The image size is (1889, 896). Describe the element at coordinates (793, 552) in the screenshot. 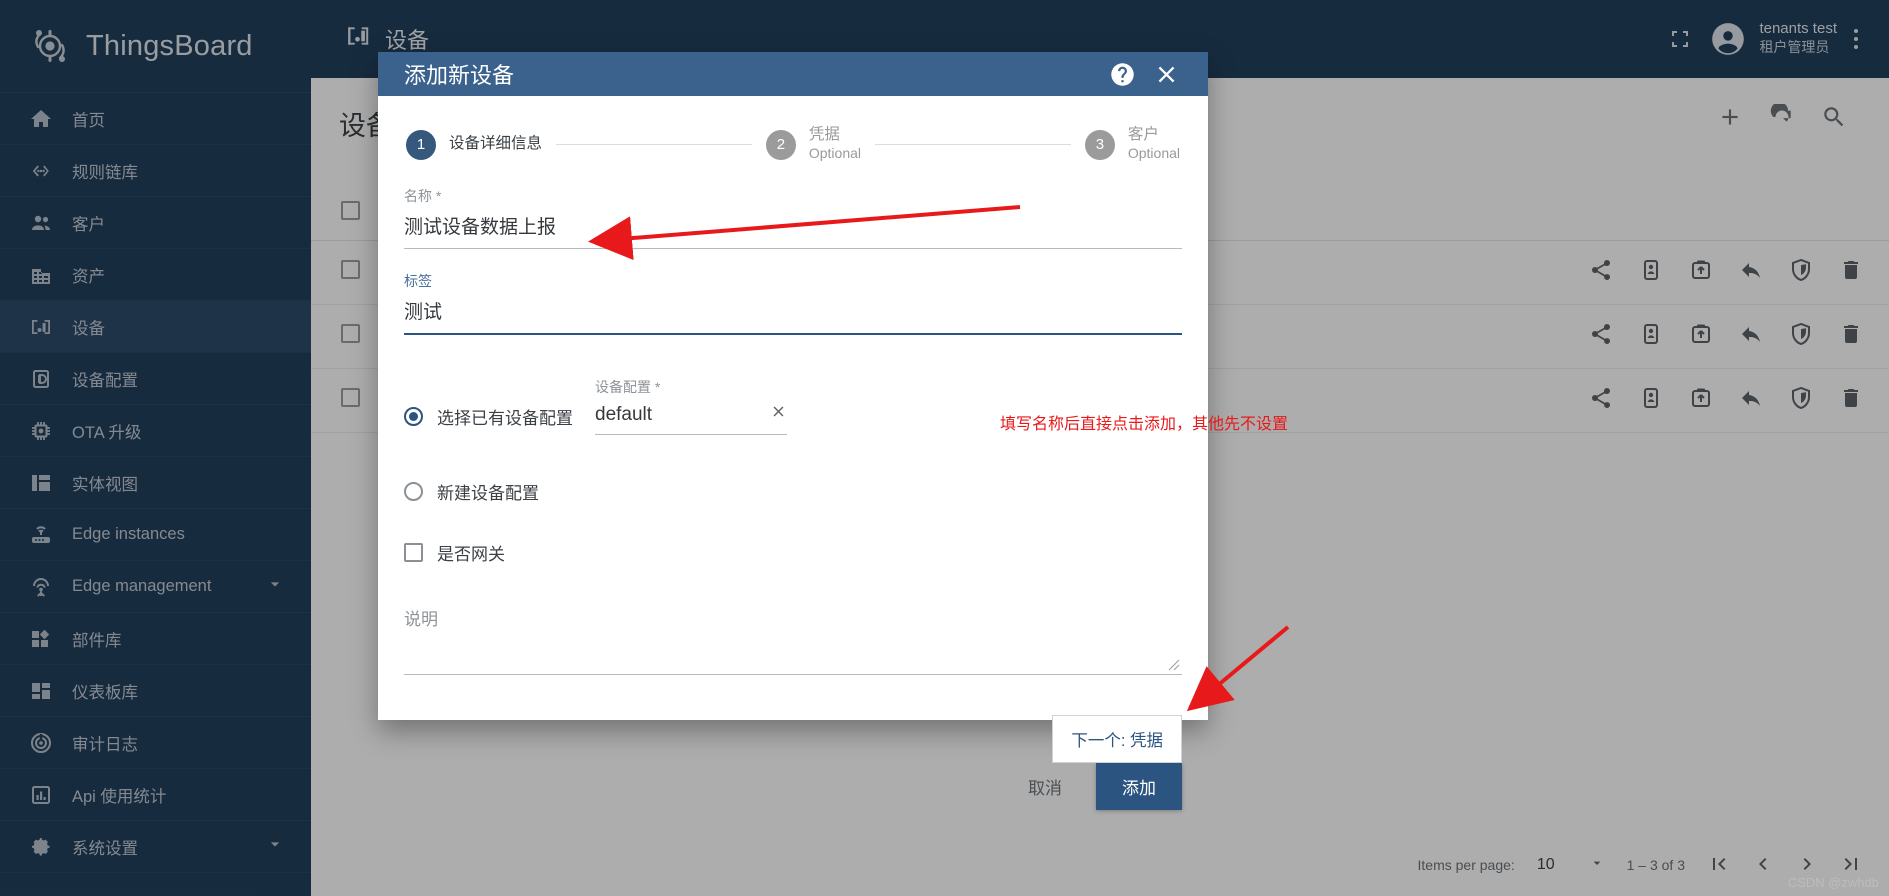

I see `gateway-checkbox-row: 是否网关` at that location.